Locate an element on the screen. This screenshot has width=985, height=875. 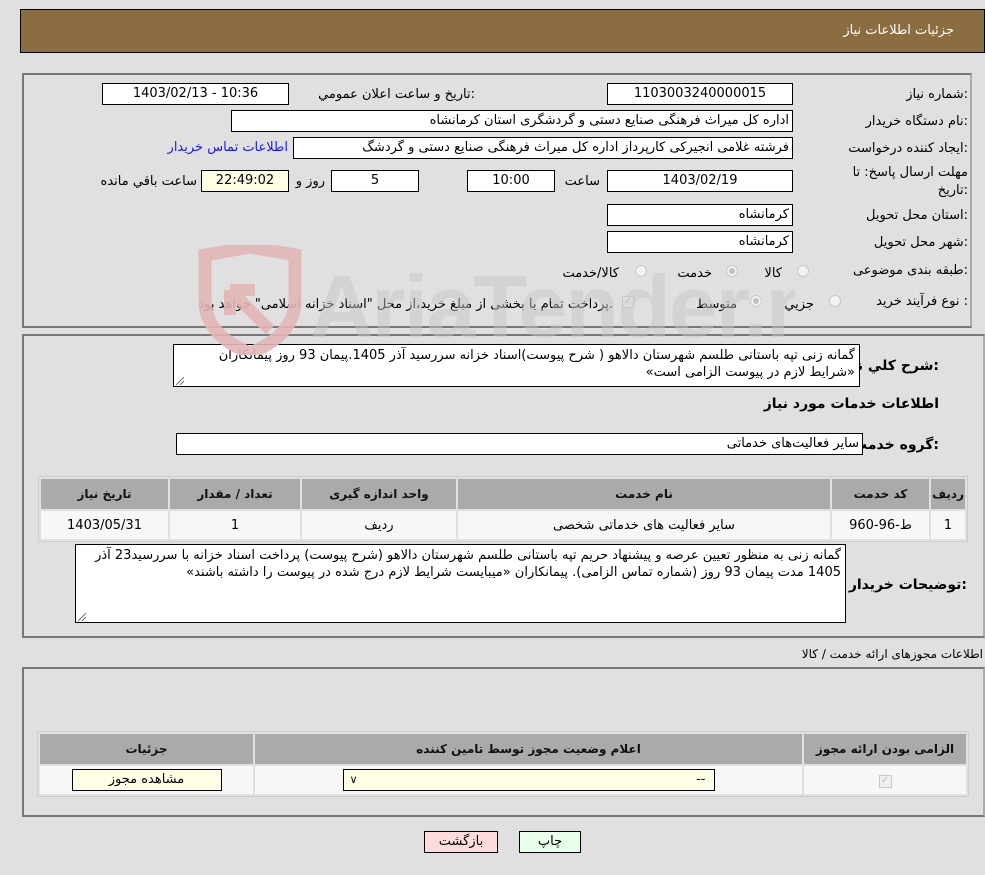
print-button: چاپ is located at coordinates (550, 842).